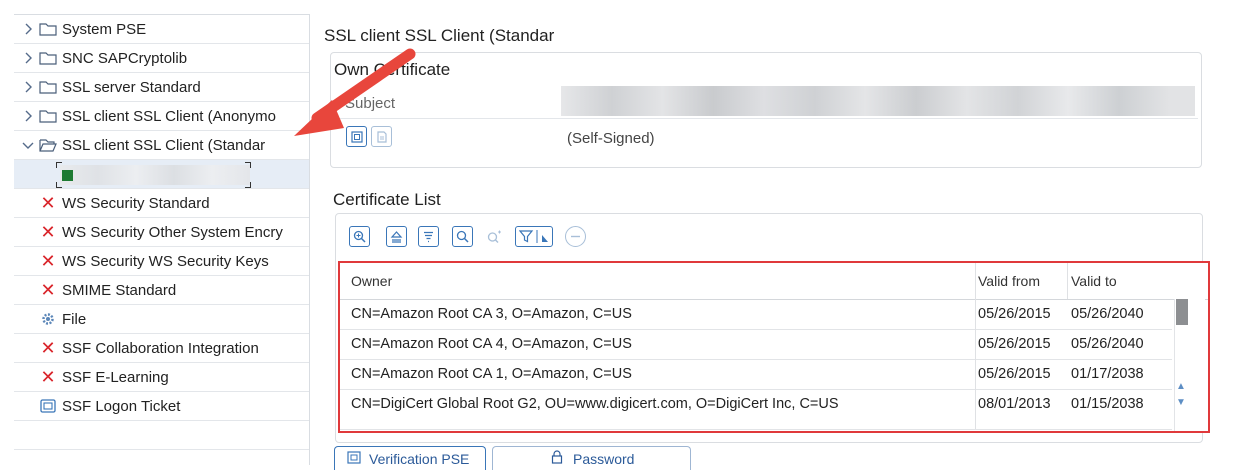 Image resolution: width=1236 pixels, height=470 pixels. Describe the element at coordinates (356, 136) in the screenshot. I see `certificate-details-button` at that location.